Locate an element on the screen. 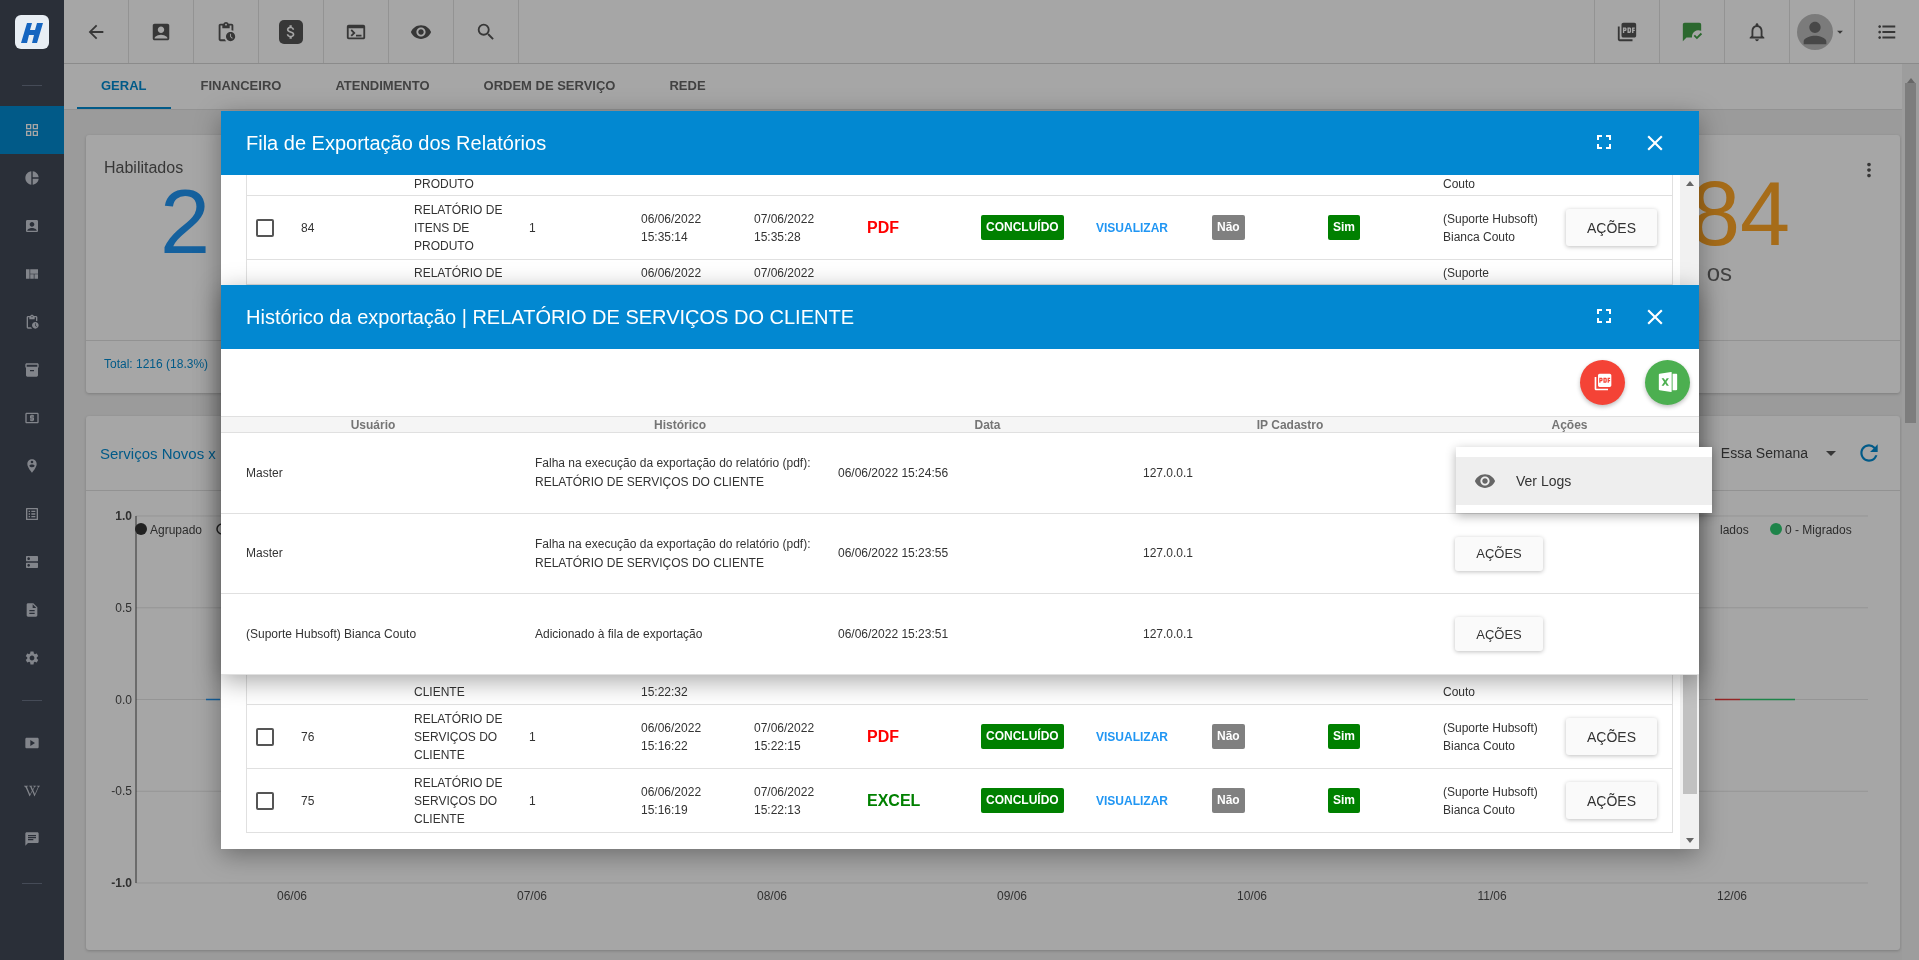 This screenshot has height=960, width=1919. box-icon is located at coordinates (32, 370).